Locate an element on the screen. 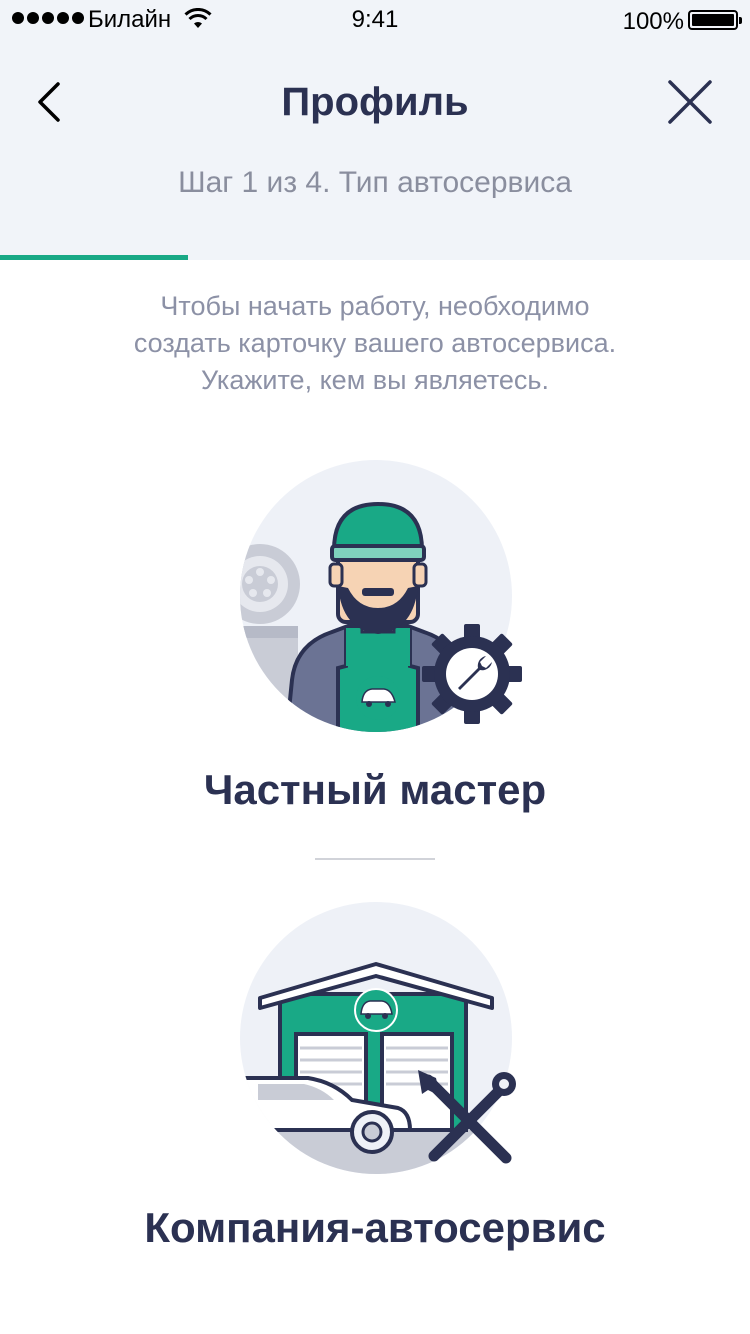  close-button is located at coordinates (690, 102).